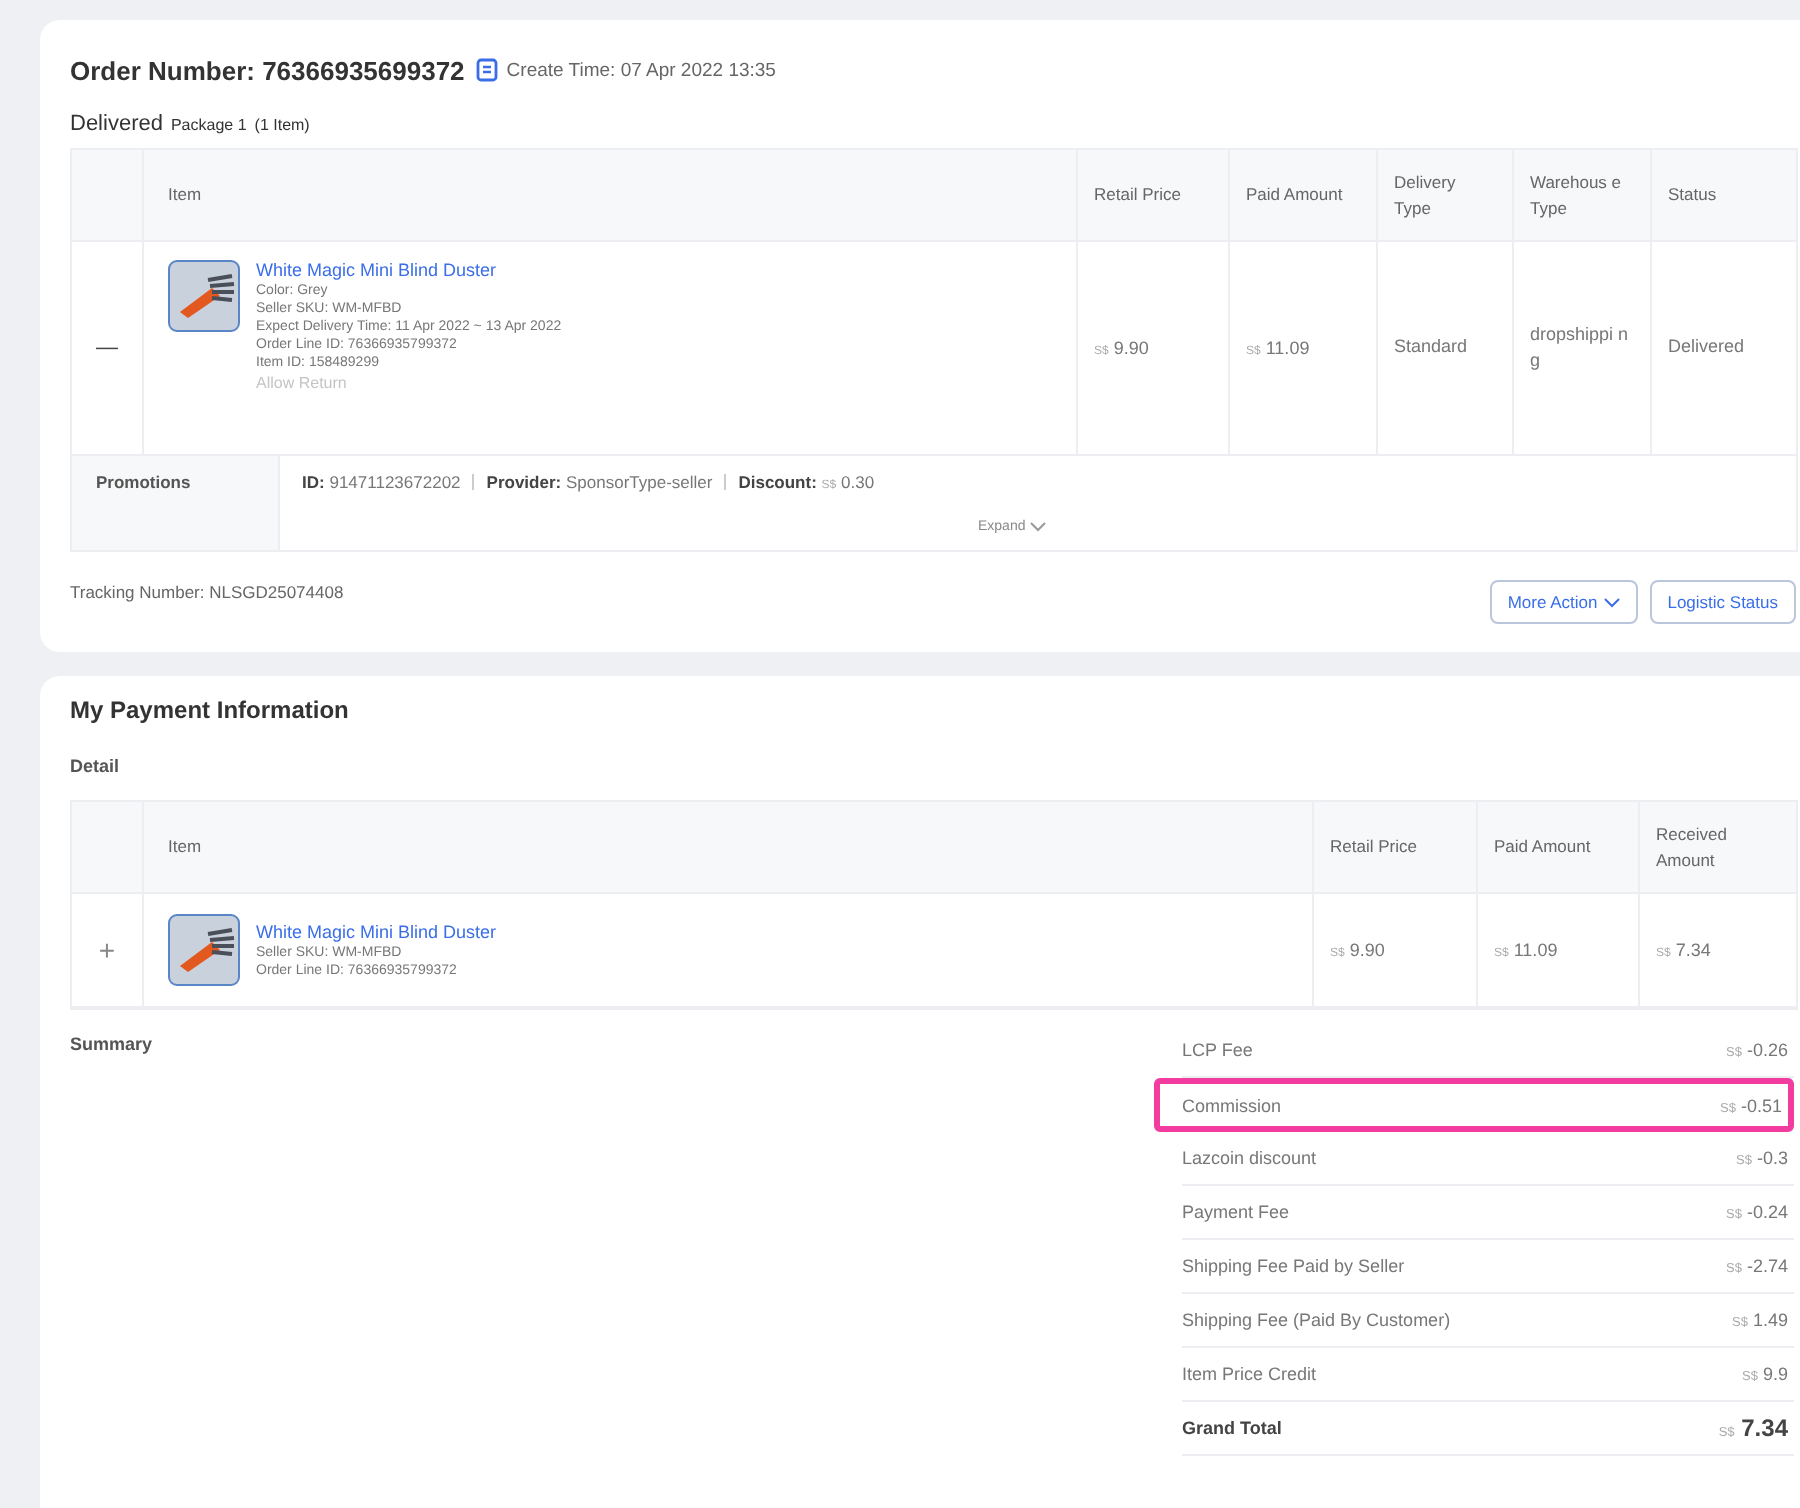 Image resolution: width=1800 pixels, height=1508 pixels. I want to click on section-title: My Payment Information, so click(210, 710).